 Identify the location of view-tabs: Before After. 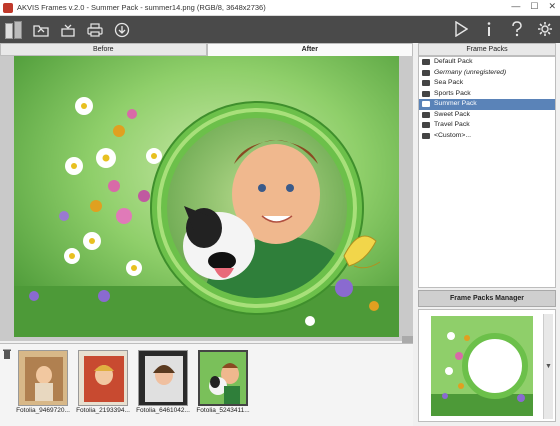
(206, 49).